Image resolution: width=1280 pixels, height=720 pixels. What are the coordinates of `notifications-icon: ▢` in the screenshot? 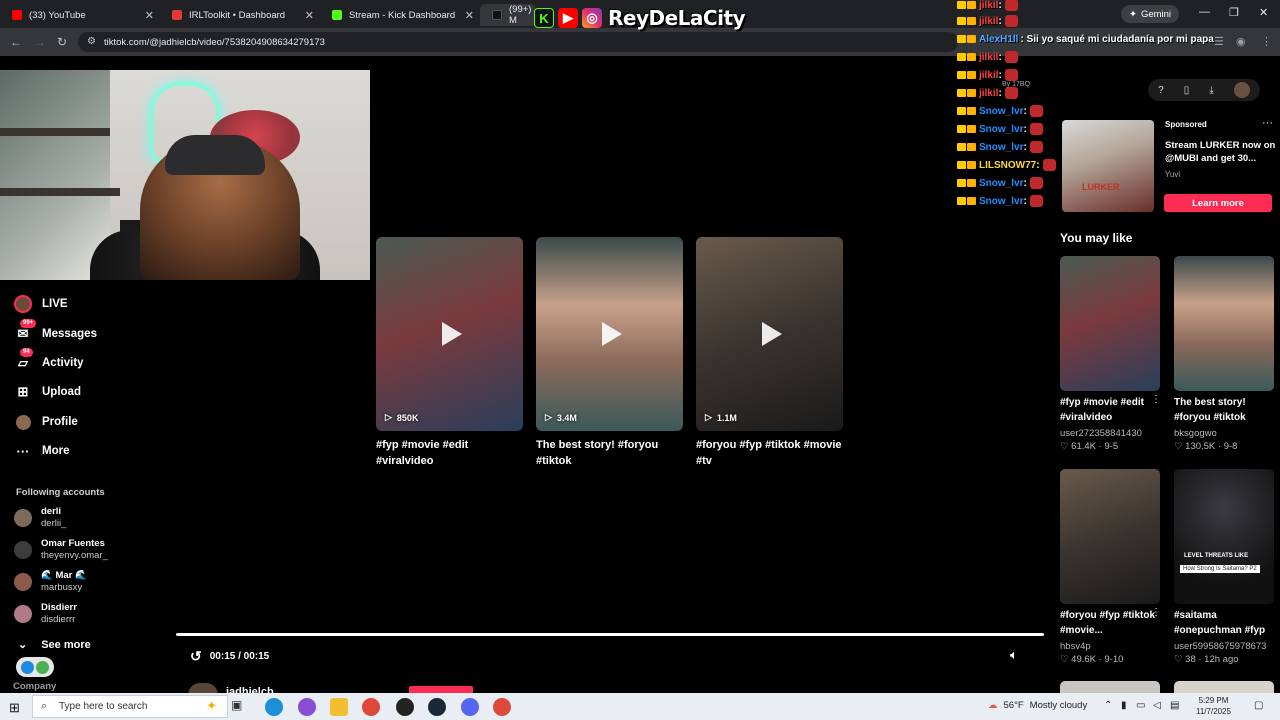 It's located at (1258, 705).